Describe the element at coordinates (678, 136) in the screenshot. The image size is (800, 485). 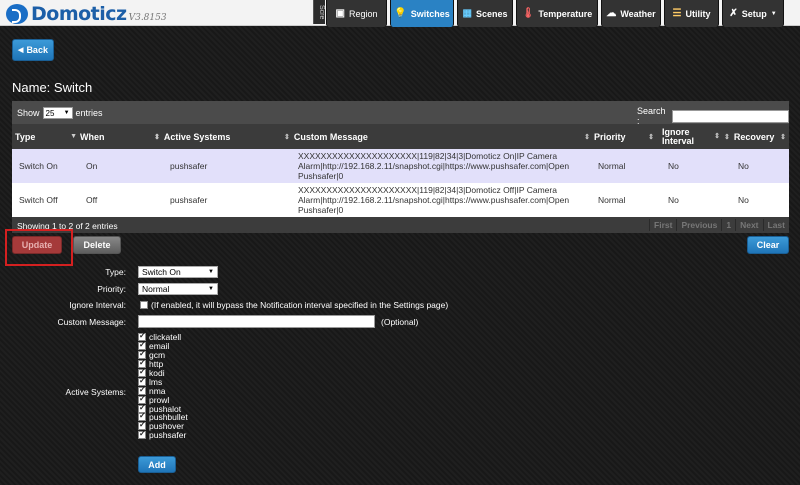
I see `col-ignore-label: Ignore Interval` at that location.